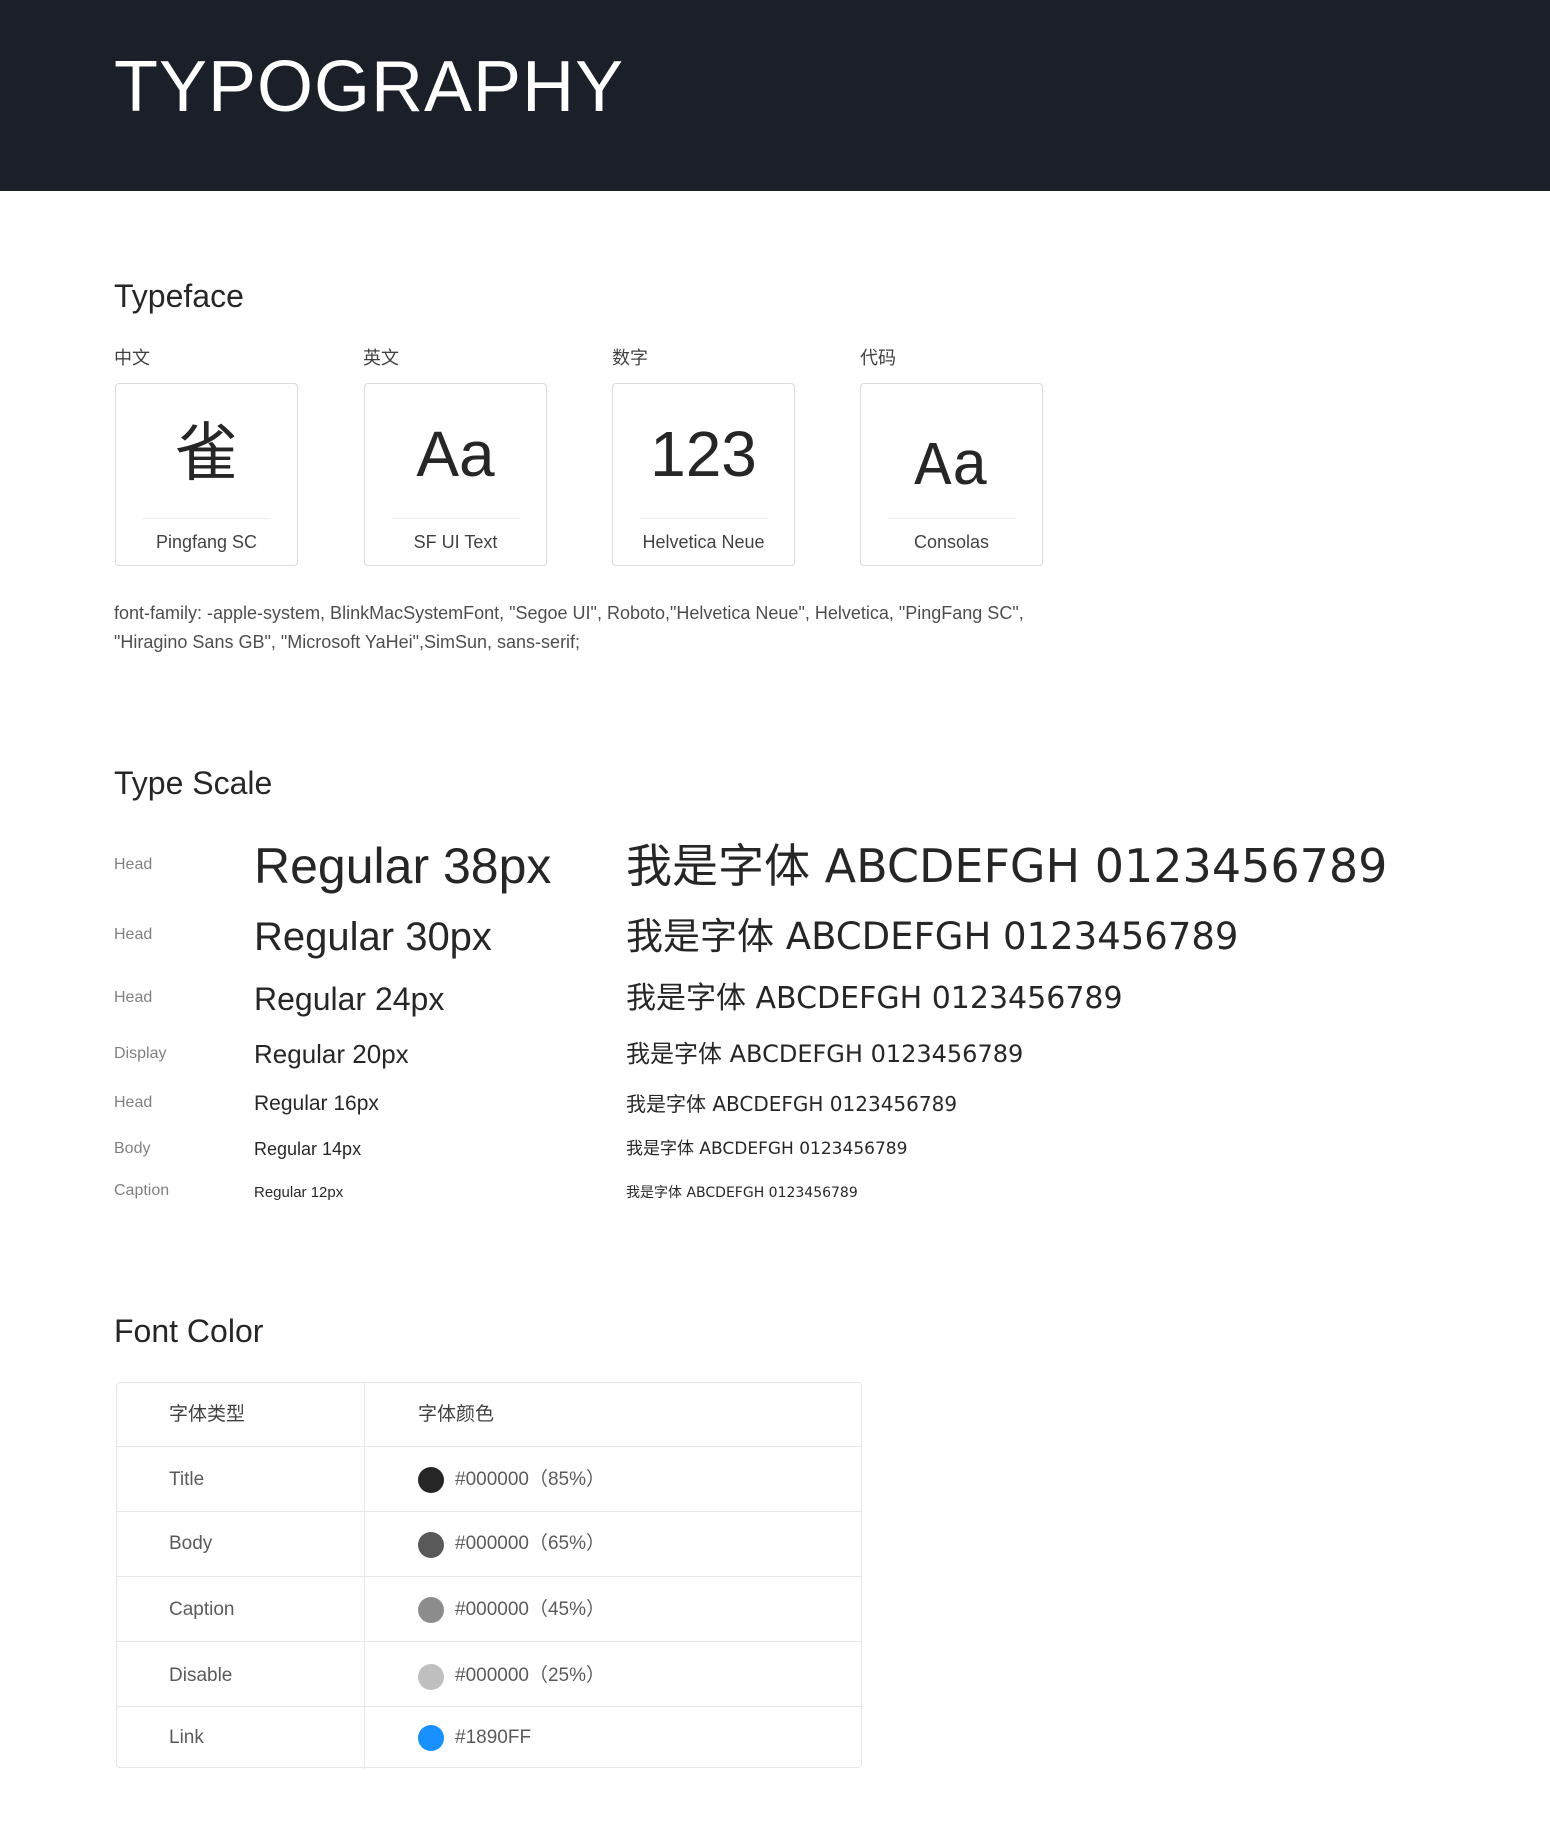 Image resolution: width=1550 pixels, height=1828 pixels. Describe the element at coordinates (878, 358) in the screenshot. I see `typeface-label-code: 代码` at that location.